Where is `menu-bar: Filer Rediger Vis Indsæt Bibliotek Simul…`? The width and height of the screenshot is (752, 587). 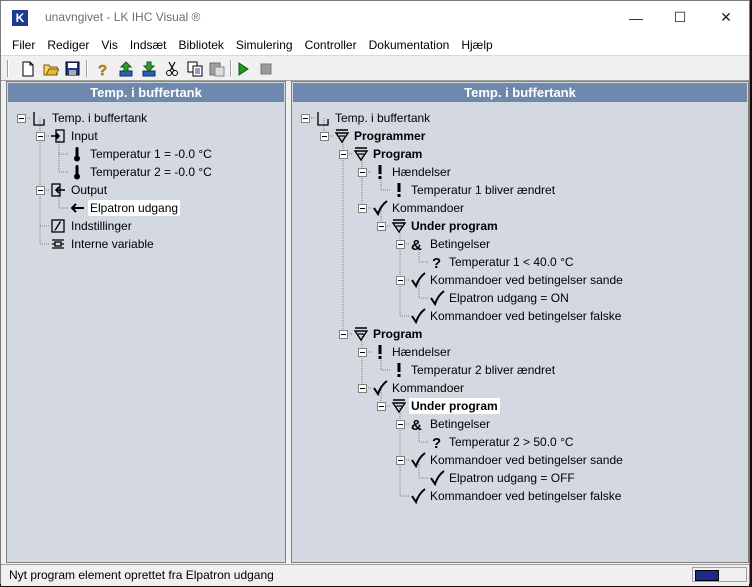
menu-bar: Filer Rediger Vis Indsæt Bibliotek Simul… is located at coordinates (375, 44).